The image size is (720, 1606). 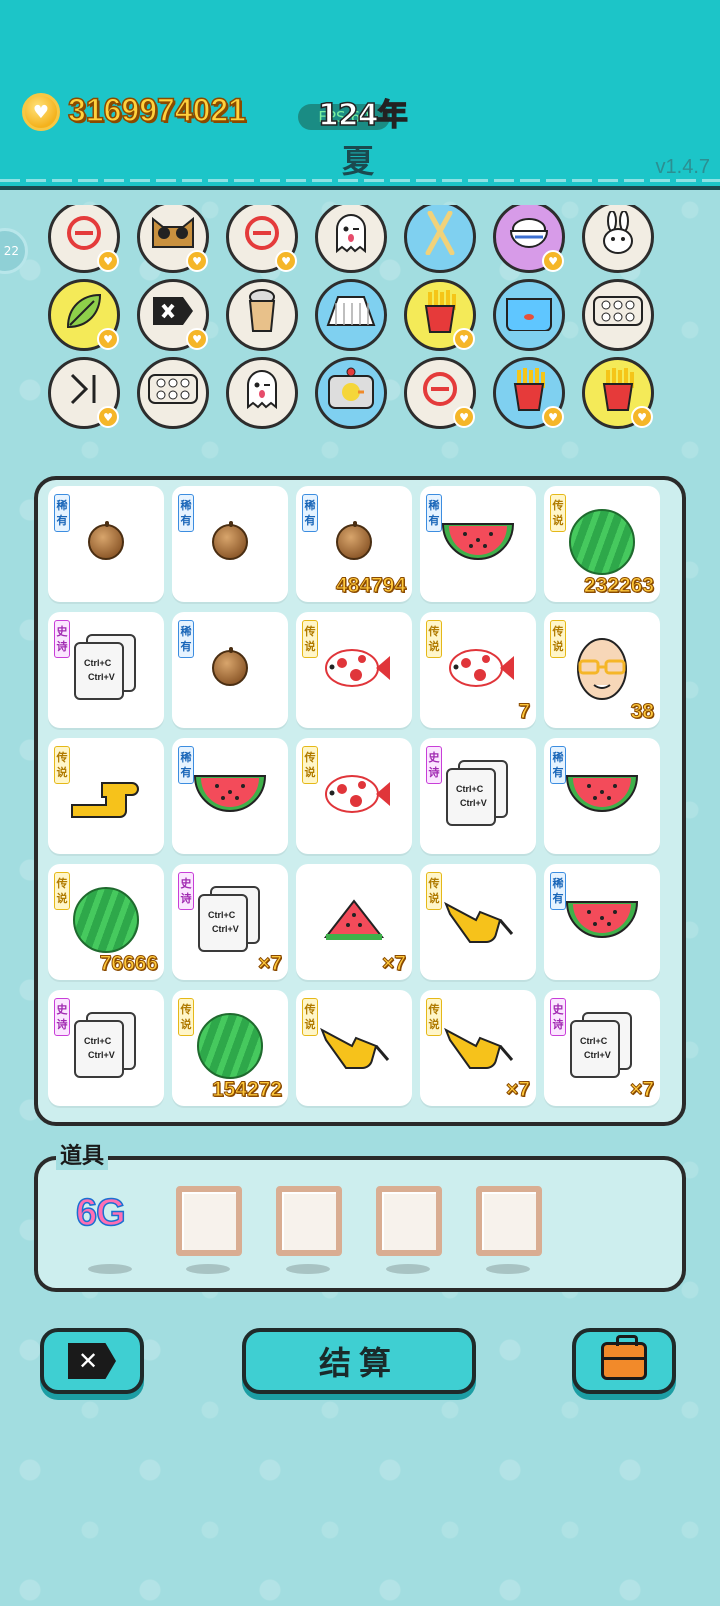 What do you see at coordinates (642, 1090) in the screenshot?
I see `cell-value: ×7` at bounding box center [642, 1090].